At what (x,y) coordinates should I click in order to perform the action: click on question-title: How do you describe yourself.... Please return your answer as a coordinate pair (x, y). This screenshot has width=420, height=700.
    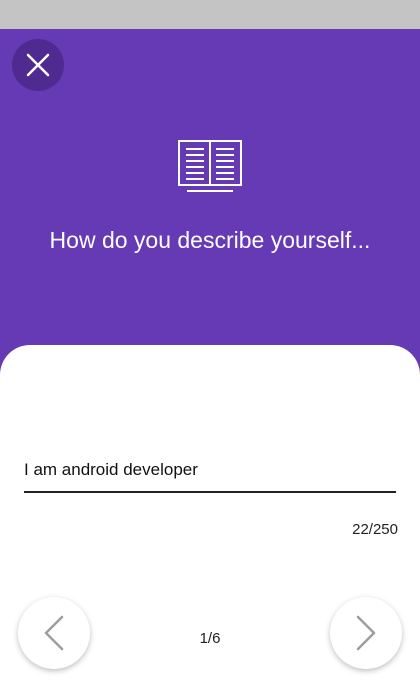
    Looking at the image, I should click on (210, 240).